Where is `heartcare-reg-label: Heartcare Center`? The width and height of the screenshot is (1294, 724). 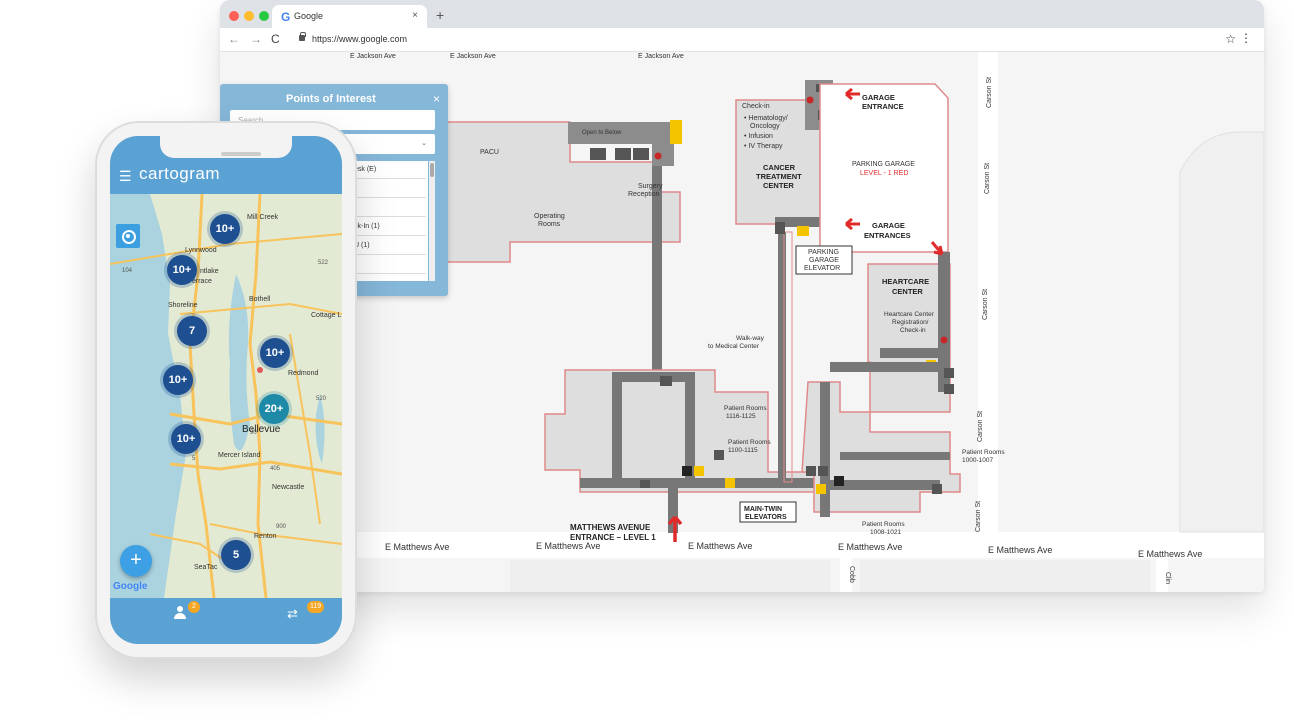 heartcare-reg-label: Heartcare Center is located at coordinates (909, 314).